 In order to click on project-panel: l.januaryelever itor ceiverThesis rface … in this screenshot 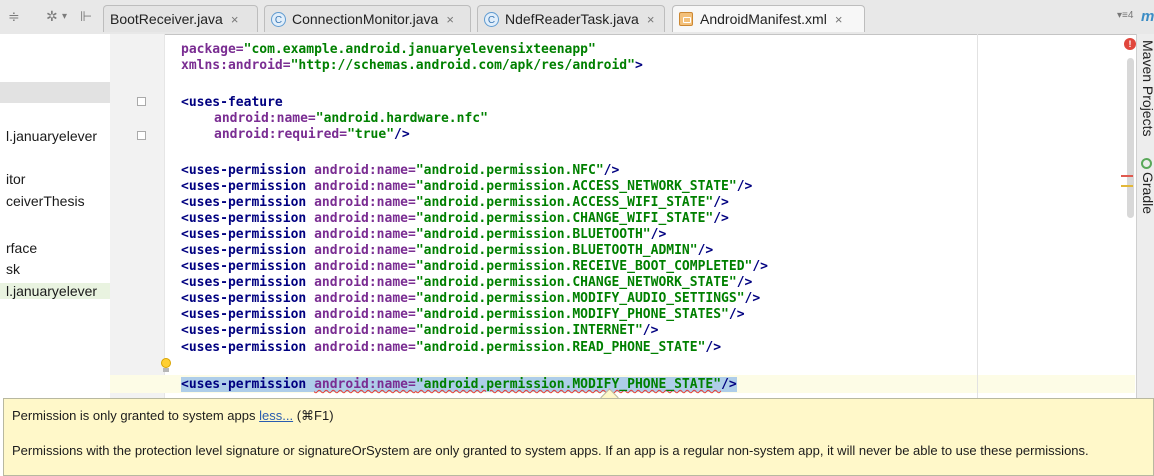, I will do `click(55, 217)`.